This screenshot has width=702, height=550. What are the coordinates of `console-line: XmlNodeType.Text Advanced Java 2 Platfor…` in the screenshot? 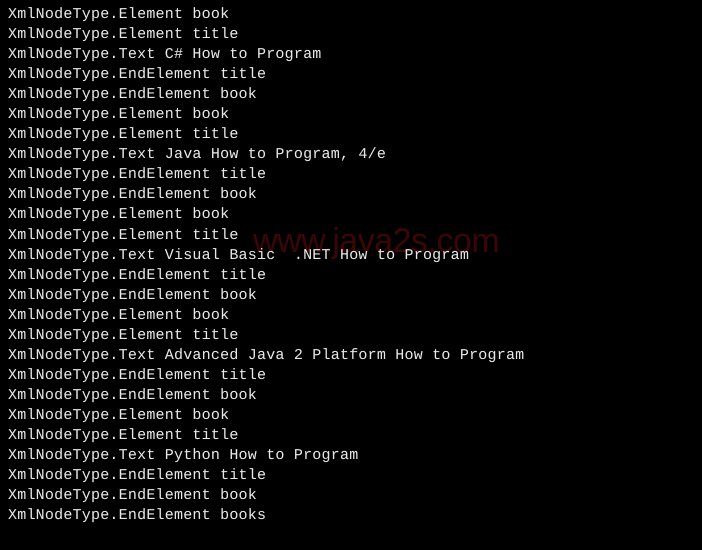 It's located at (266, 355).